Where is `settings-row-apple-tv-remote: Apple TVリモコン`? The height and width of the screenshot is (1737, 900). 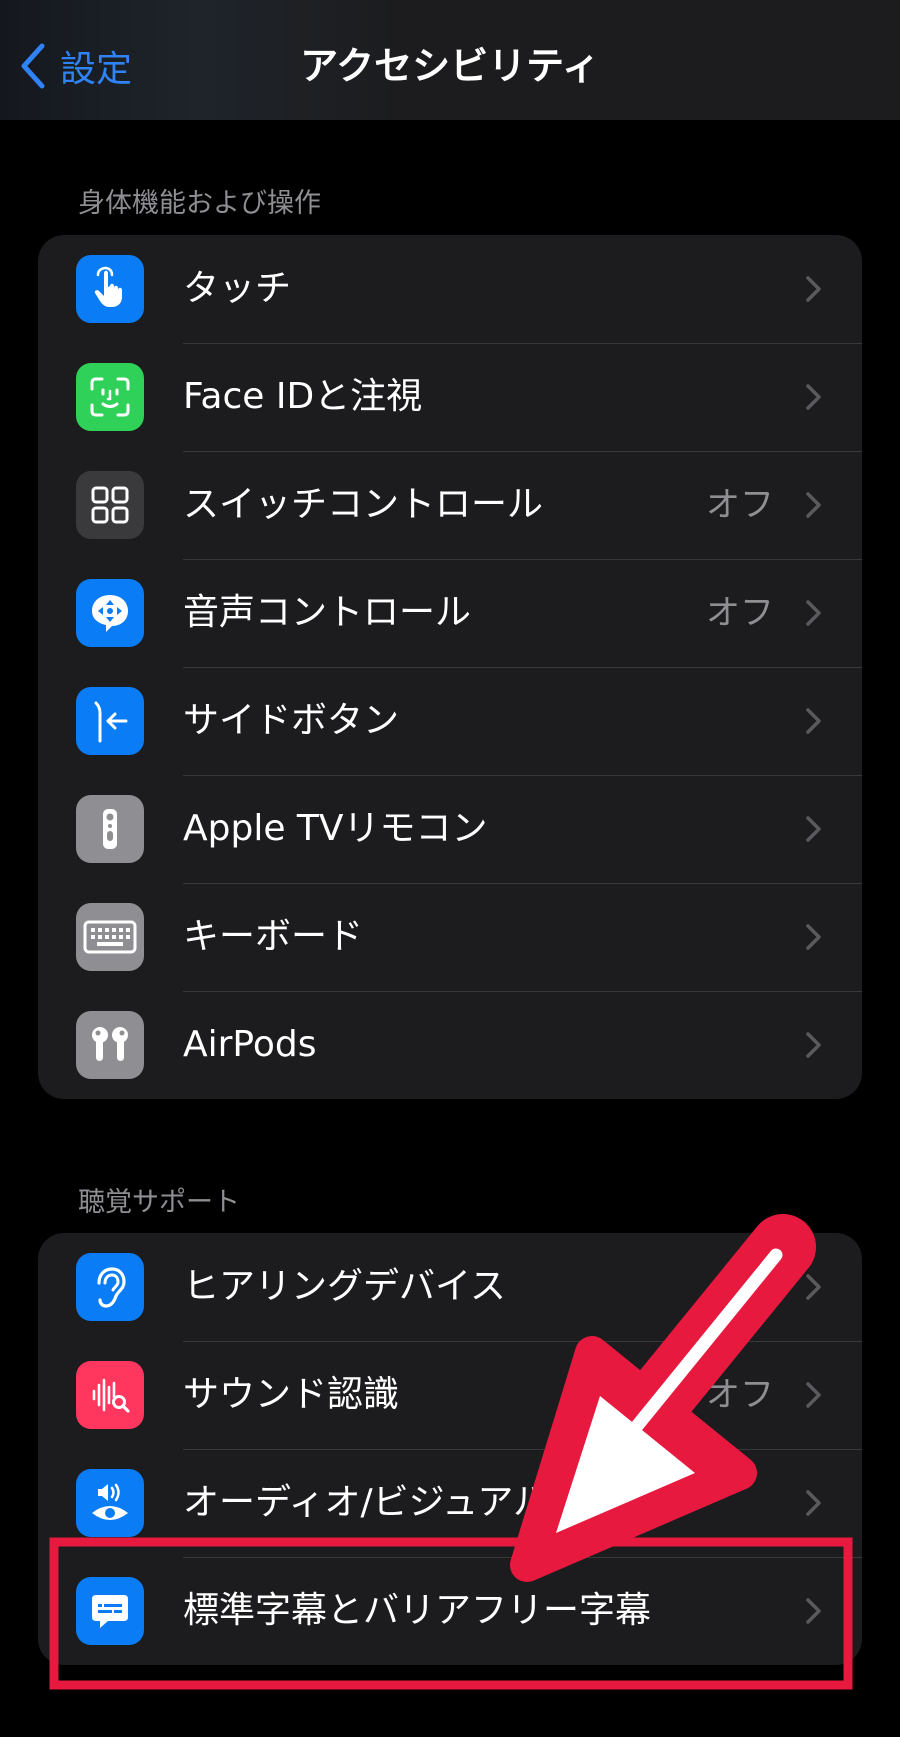
settings-row-apple-tv-remote: Apple TVリモコン is located at coordinates (450, 829).